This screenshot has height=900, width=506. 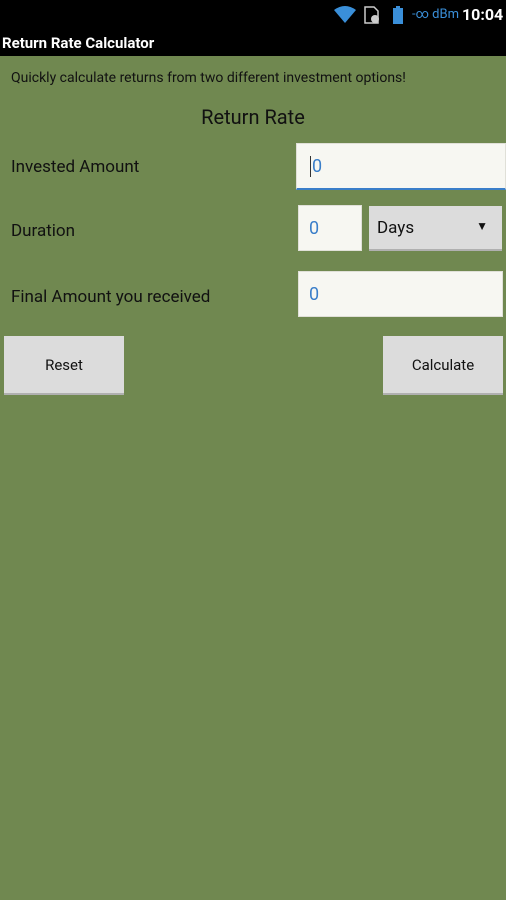 I want to click on sim-icon, so click(x=371, y=15).